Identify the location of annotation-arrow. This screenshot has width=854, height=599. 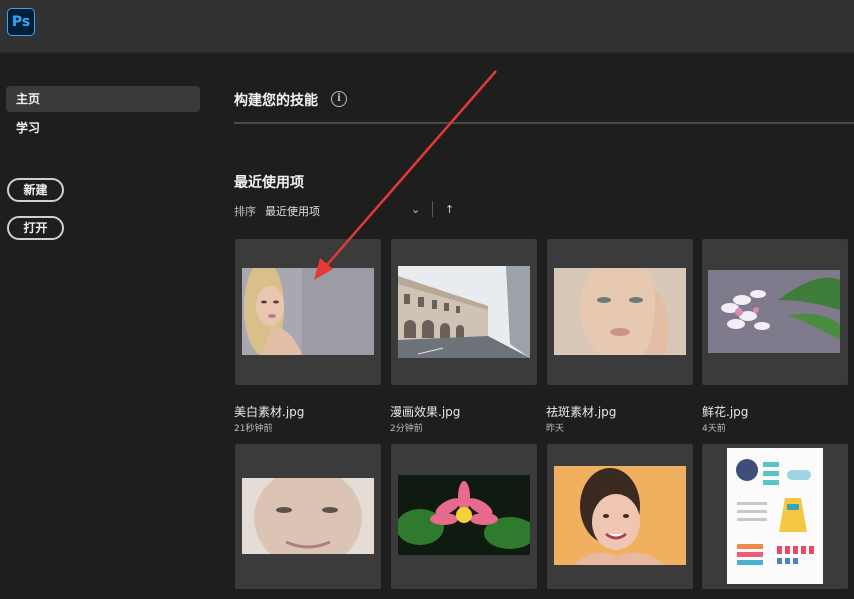
(405, 175).